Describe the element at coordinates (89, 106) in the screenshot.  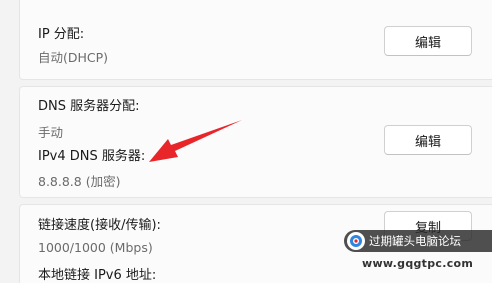
I see `dns-assignment-label: DNS 服务器分配:` at that location.